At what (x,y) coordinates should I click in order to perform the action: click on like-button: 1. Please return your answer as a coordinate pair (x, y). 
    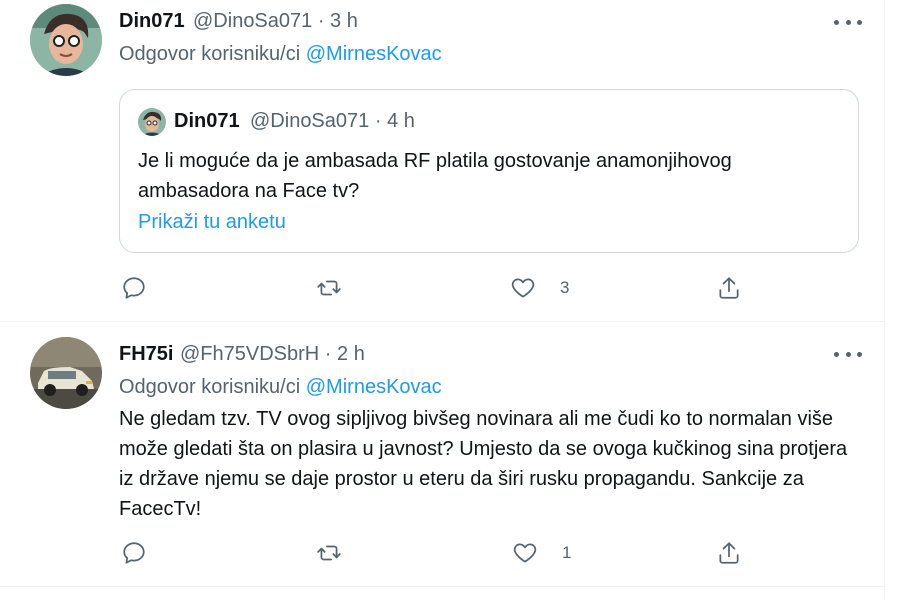
    Looking at the image, I should click on (541, 553).